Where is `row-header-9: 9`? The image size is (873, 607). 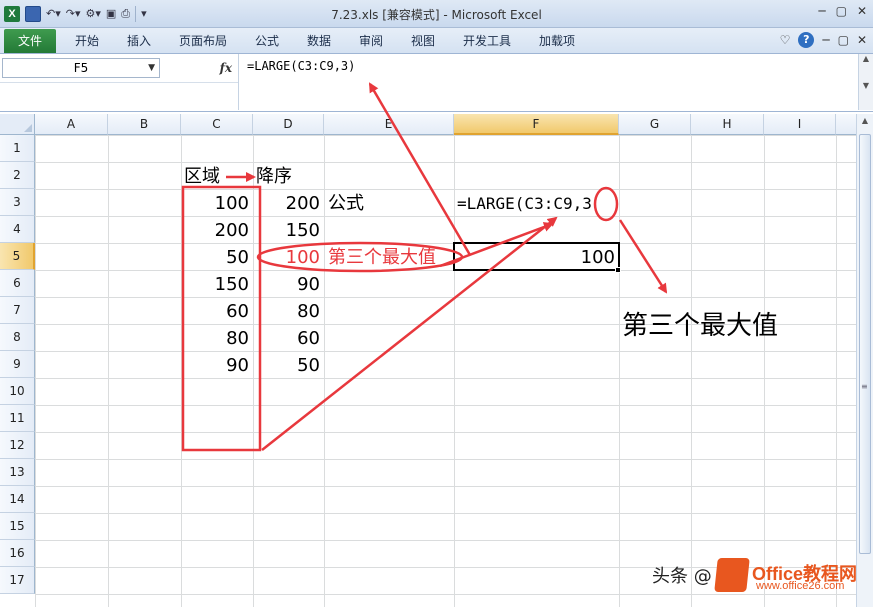 row-header-9: 9 is located at coordinates (17, 364).